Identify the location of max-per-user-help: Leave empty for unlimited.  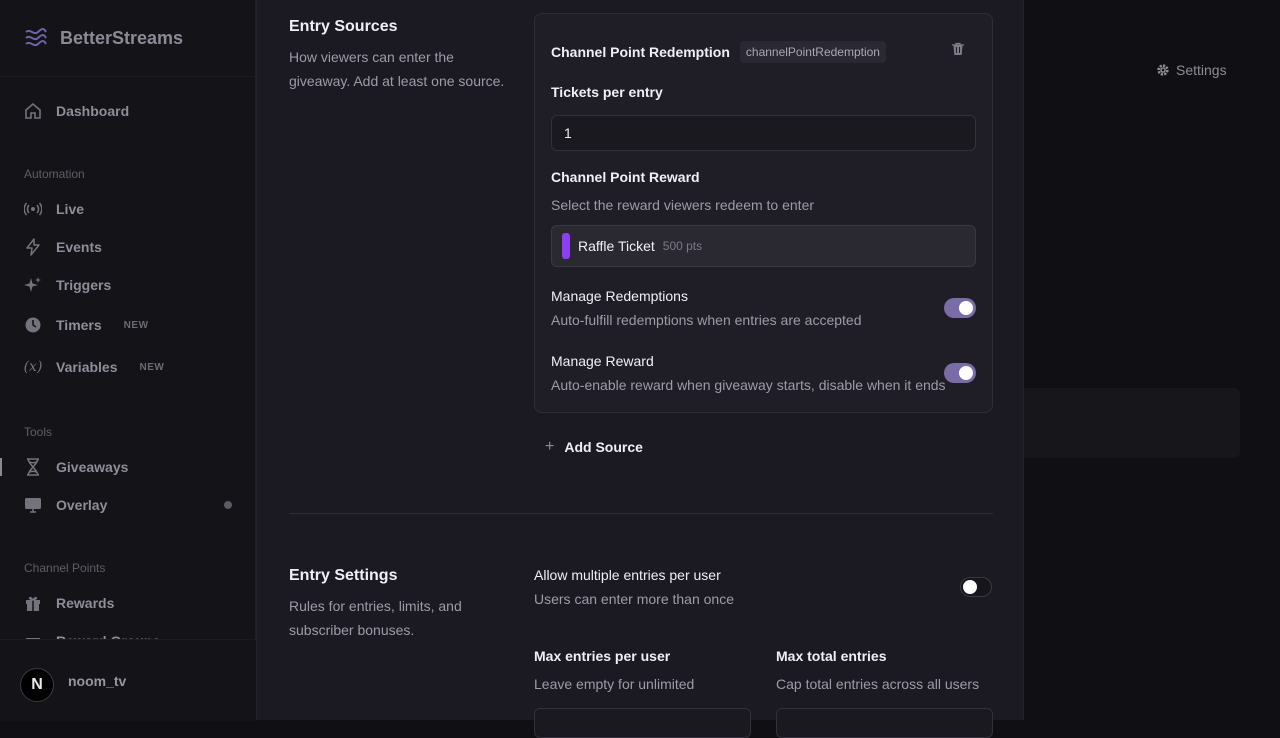
(614, 684).